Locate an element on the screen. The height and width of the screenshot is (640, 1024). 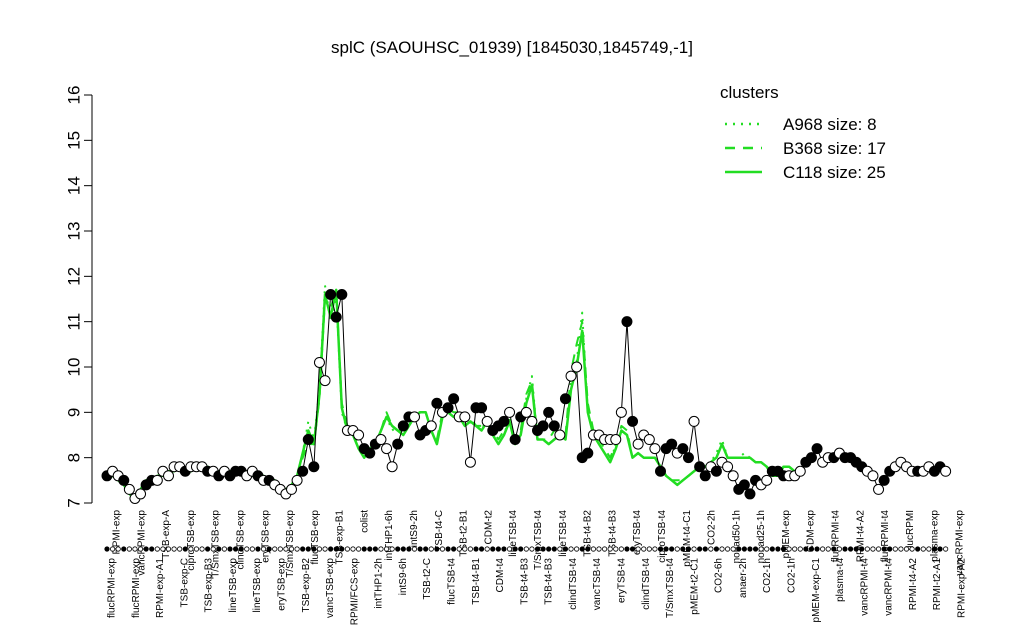
y-tick-label: 13 is located at coordinates (74, 231).